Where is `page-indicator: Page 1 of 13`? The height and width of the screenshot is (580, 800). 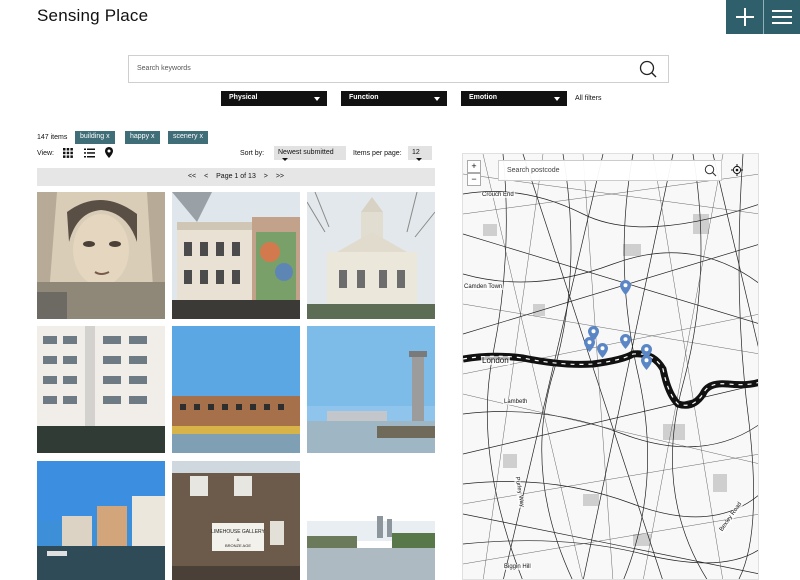 page-indicator: Page 1 of 13 is located at coordinates (236, 176).